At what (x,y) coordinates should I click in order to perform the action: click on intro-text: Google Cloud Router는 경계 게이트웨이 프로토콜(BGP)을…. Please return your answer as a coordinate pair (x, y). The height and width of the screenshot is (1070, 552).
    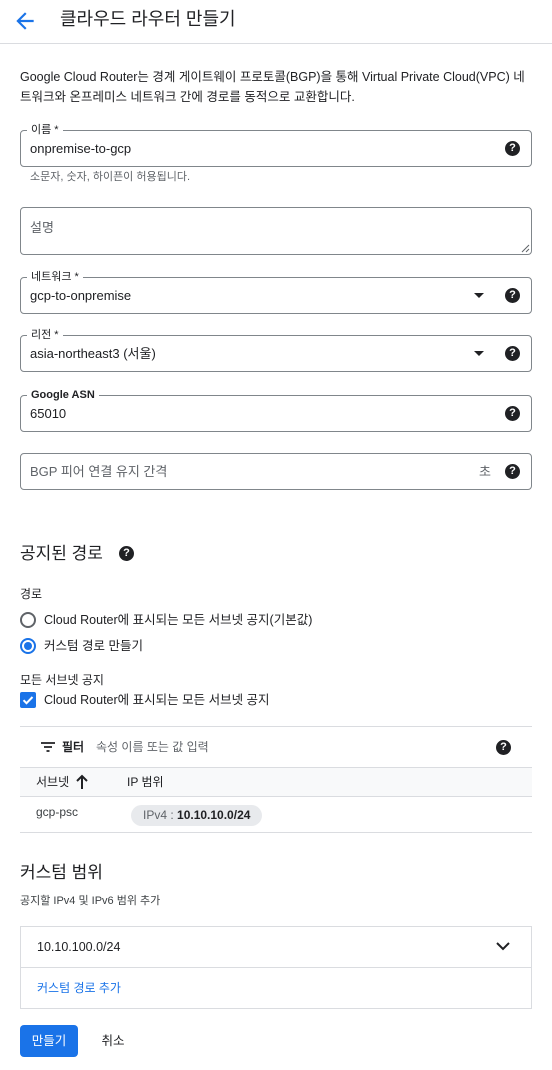
    Looking at the image, I should click on (272, 87).